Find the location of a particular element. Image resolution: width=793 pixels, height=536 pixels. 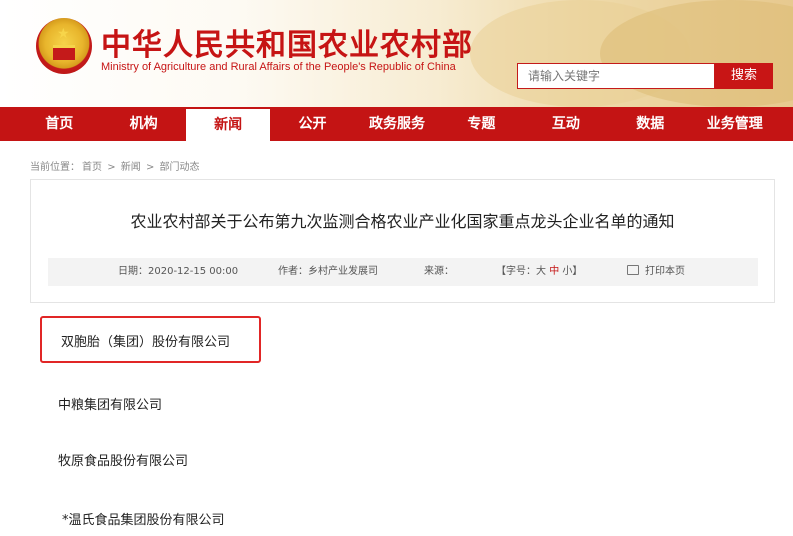

nav-item-5: 专题 is located at coordinates (481, 124).